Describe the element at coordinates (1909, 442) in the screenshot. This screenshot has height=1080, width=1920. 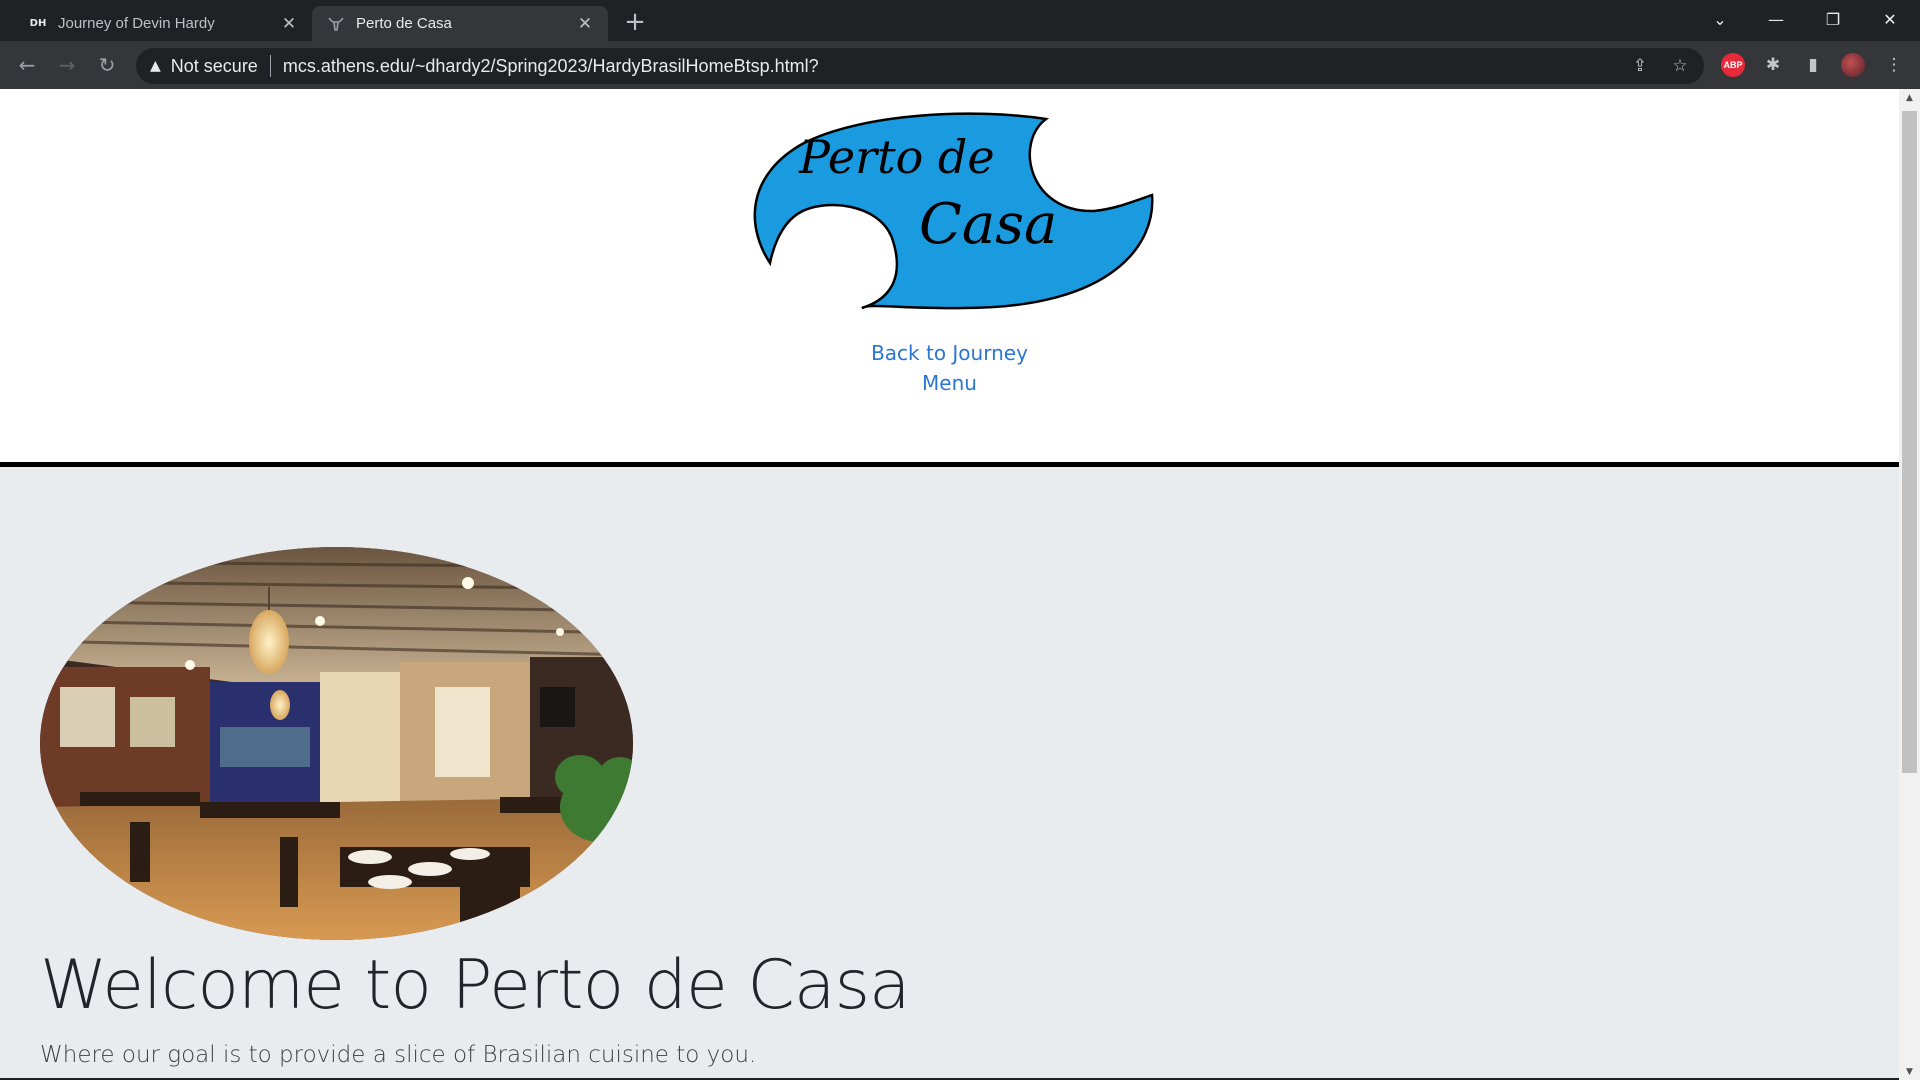
I see `scroll-thumb` at that location.